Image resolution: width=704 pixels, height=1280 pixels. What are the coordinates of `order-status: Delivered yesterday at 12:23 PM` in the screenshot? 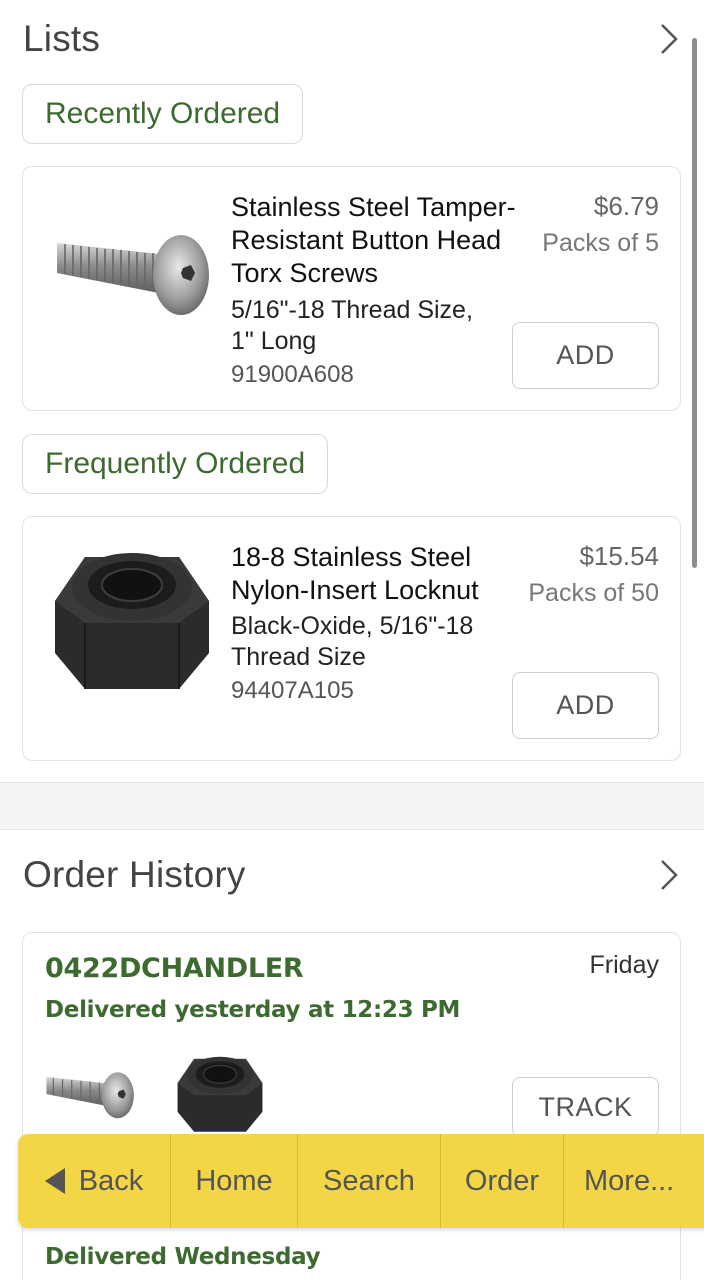 It's located at (253, 1010).